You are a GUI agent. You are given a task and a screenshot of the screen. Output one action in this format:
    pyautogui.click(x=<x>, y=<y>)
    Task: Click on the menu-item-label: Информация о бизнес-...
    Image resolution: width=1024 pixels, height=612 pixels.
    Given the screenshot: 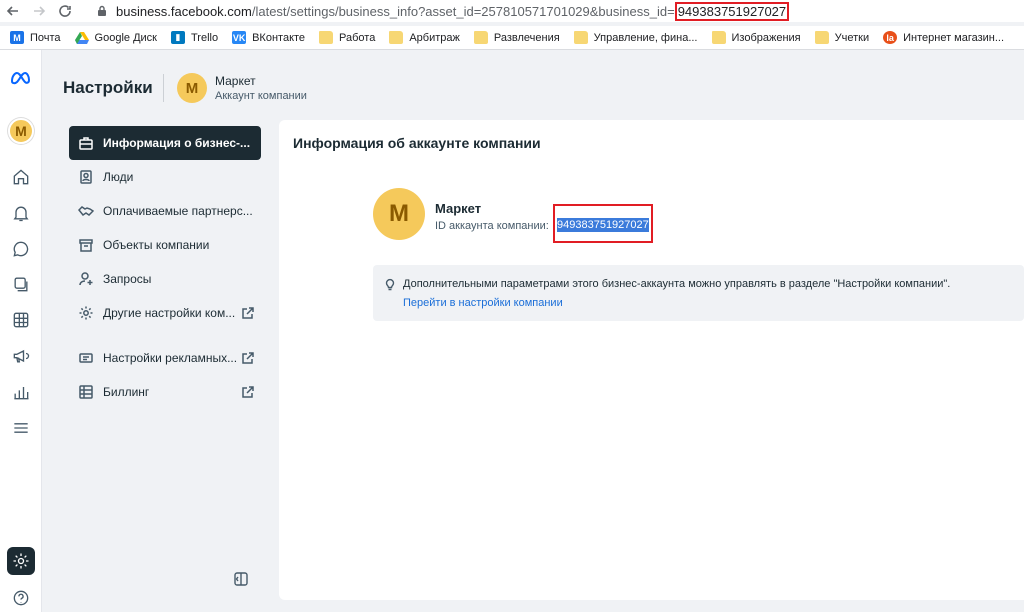 What is the action you would take?
    pyautogui.click(x=177, y=143)
    